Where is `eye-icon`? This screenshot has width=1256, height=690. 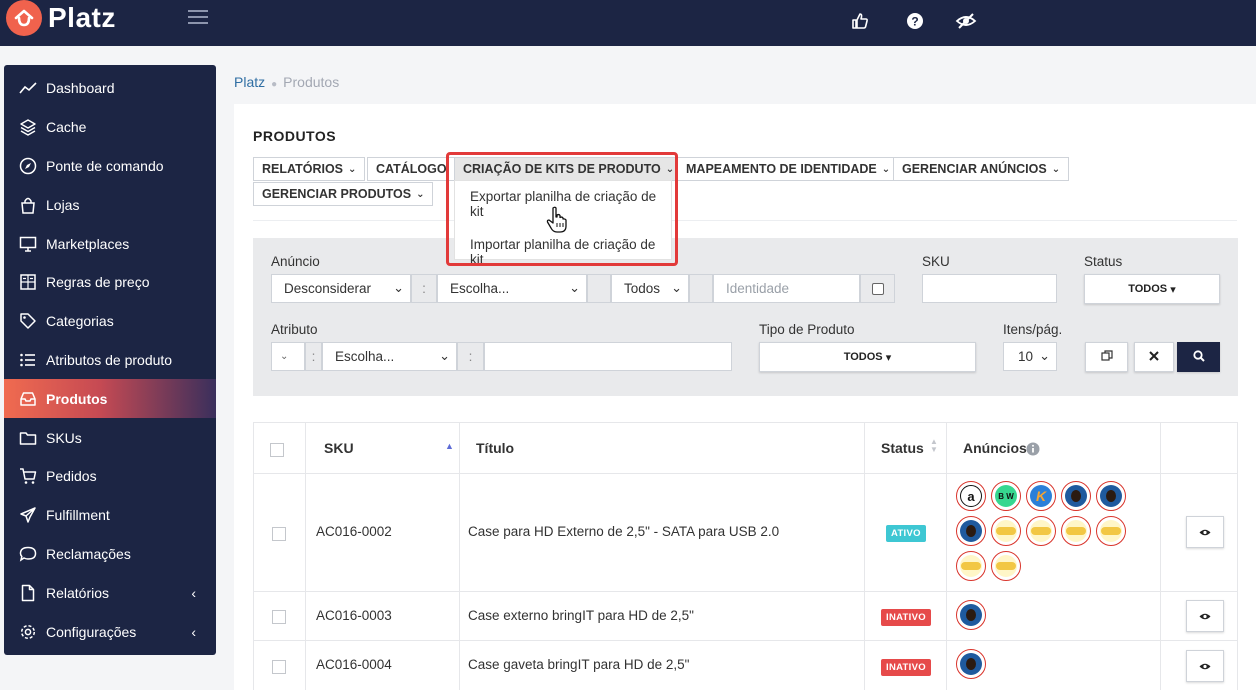 eye-icon is located at coordinates (1205, 616).